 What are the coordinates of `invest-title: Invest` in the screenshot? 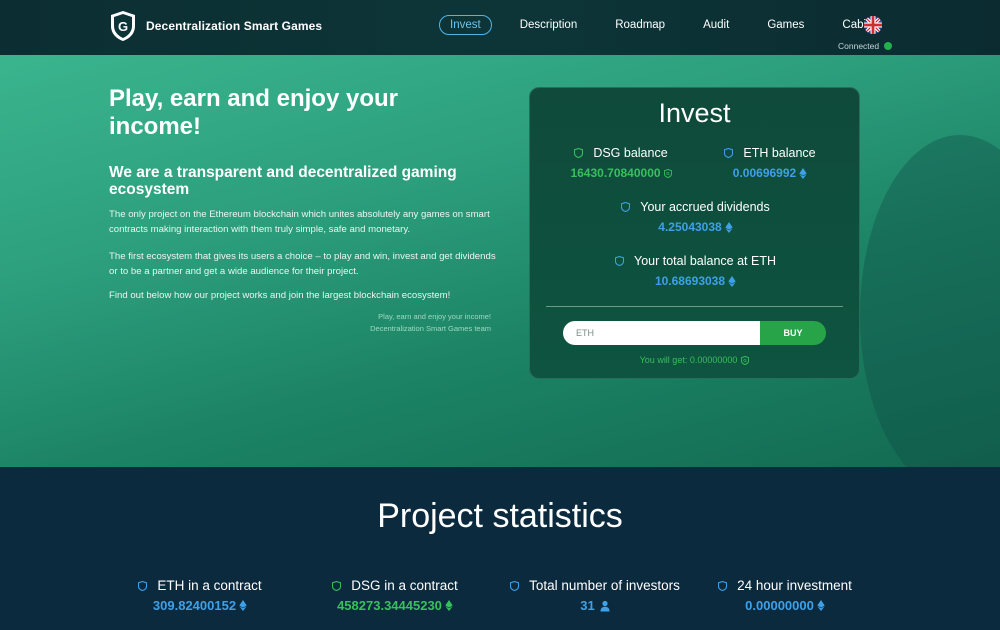 It's located at (694, 113).